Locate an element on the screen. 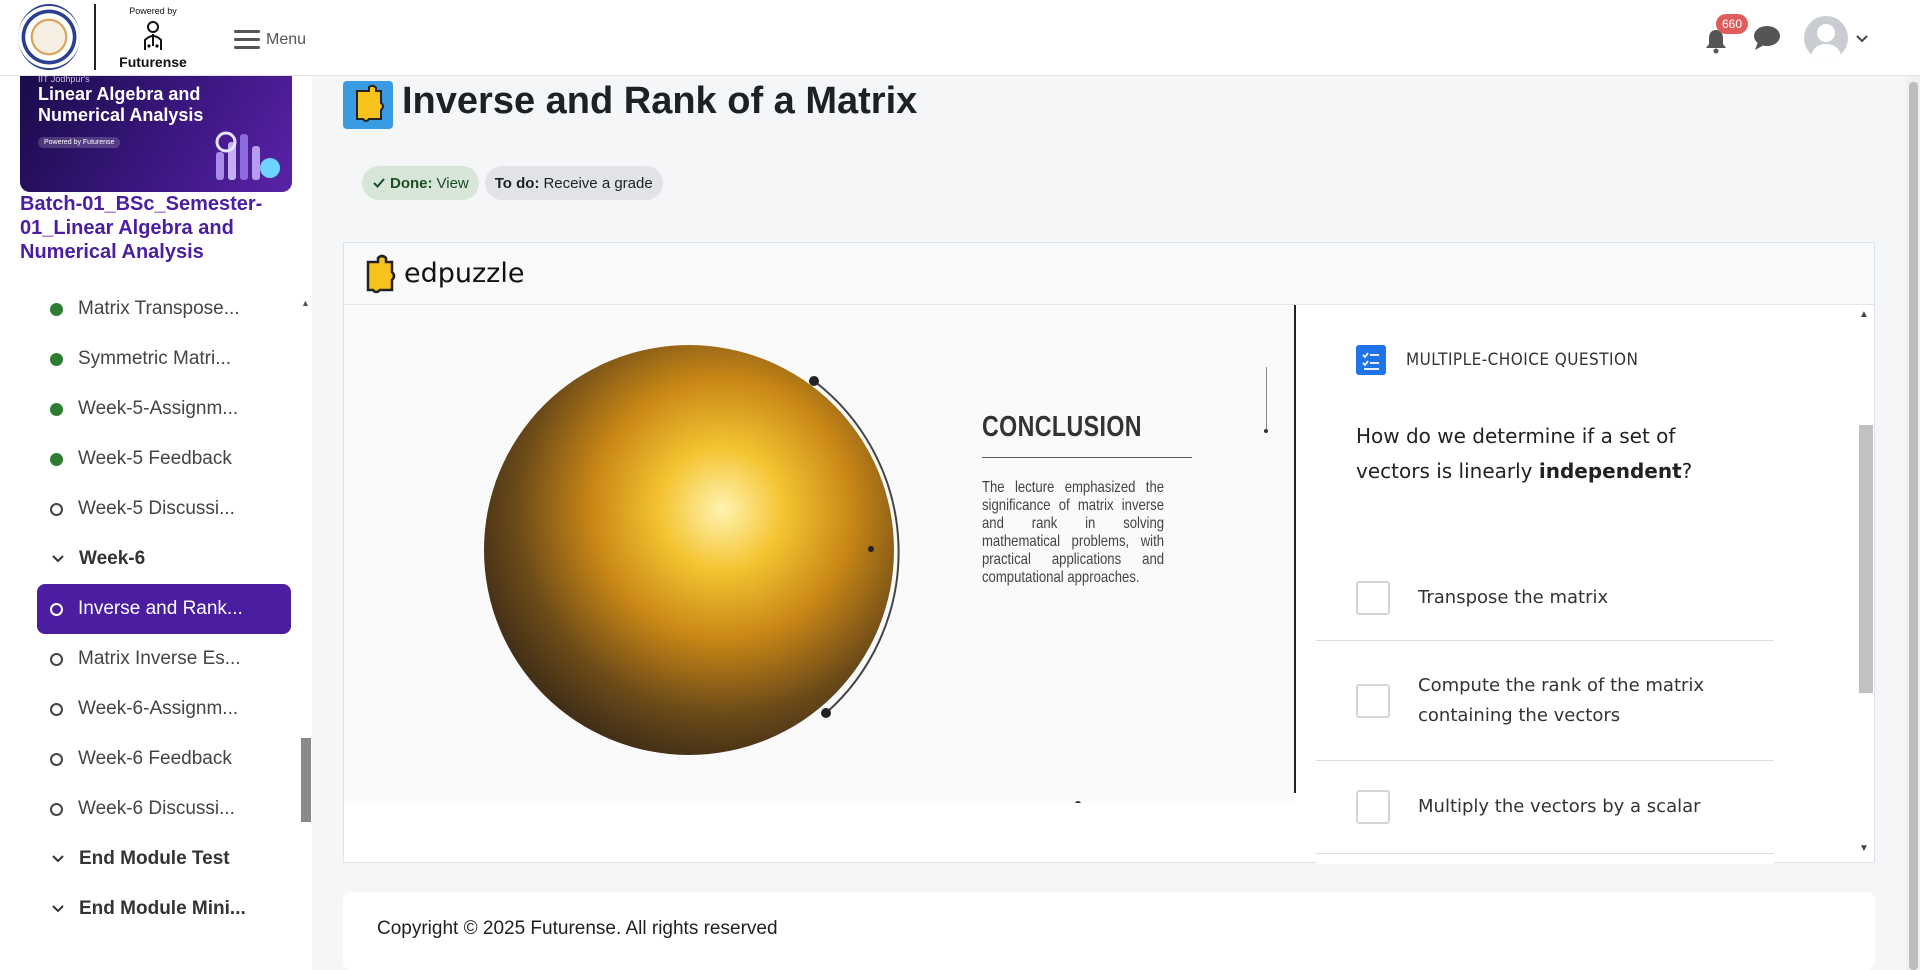 This screenshot has width=1920, height=970. answer-option: Transpose the matrix is located at coordinates (1545, 598).